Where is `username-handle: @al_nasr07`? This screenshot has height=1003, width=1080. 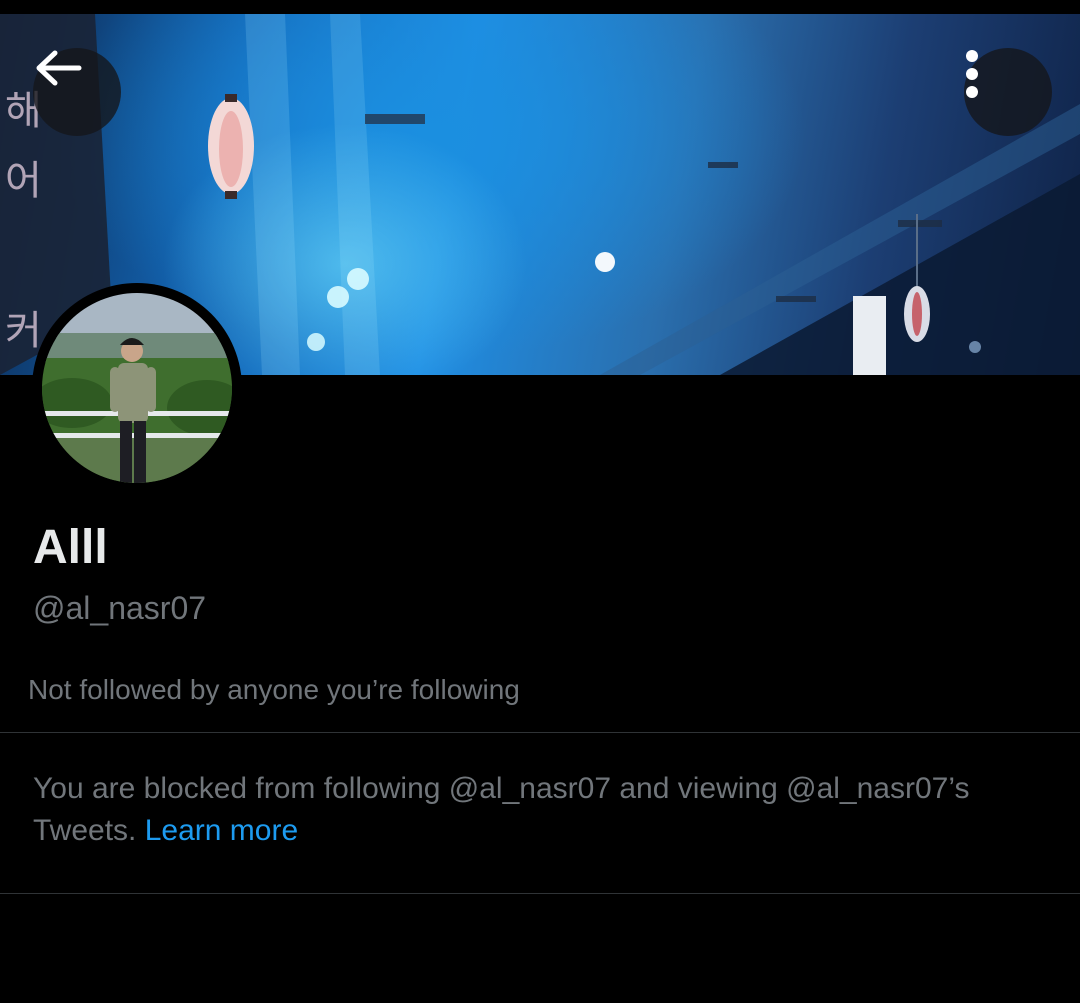
username-handle: @al_nasr07 is located at coordinates (120, 608).